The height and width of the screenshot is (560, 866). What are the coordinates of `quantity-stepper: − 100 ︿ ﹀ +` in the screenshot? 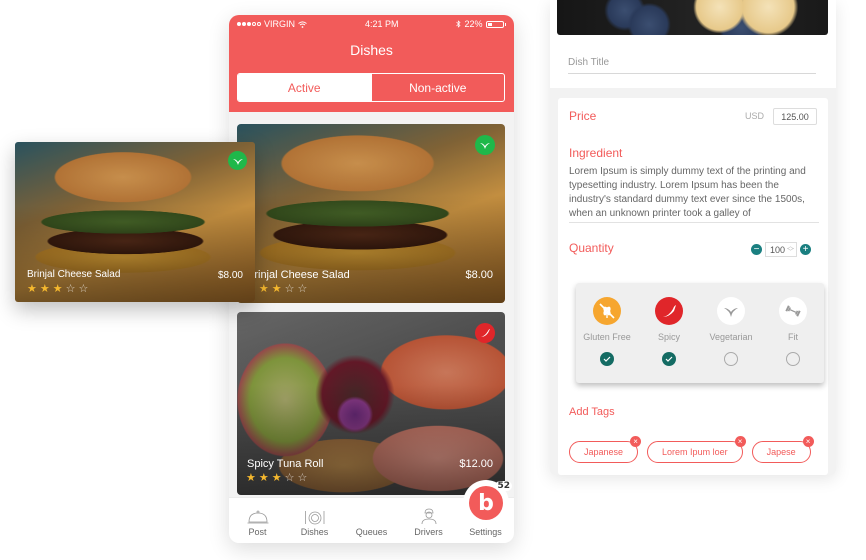 It's located at (781, 249).